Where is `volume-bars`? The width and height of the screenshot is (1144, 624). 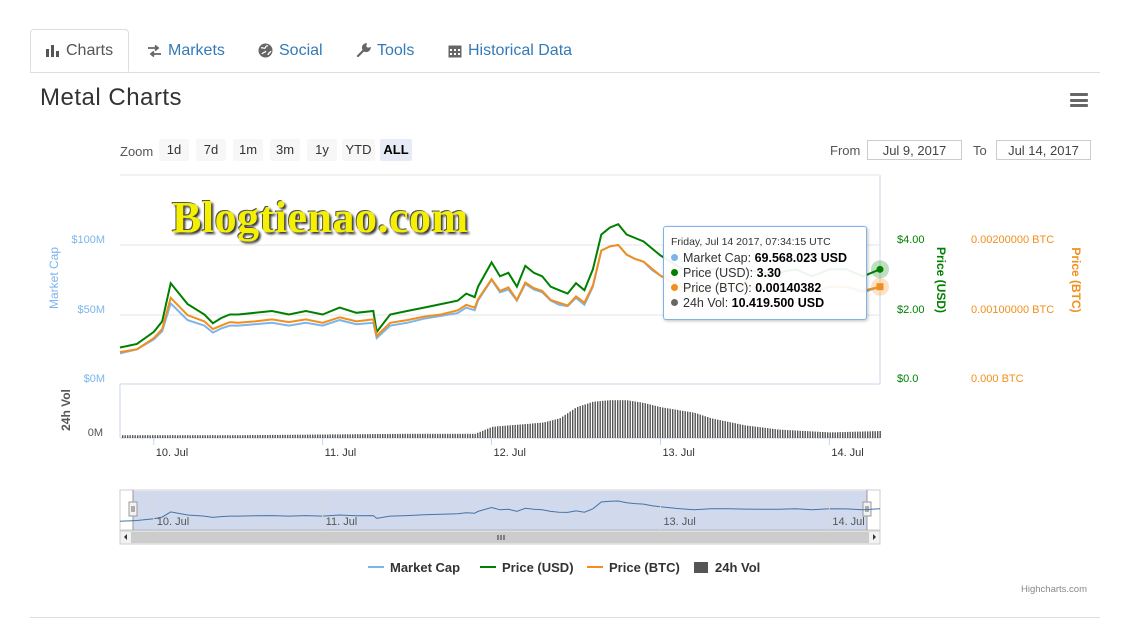 volume-bars is located at coordinates (501, 419).